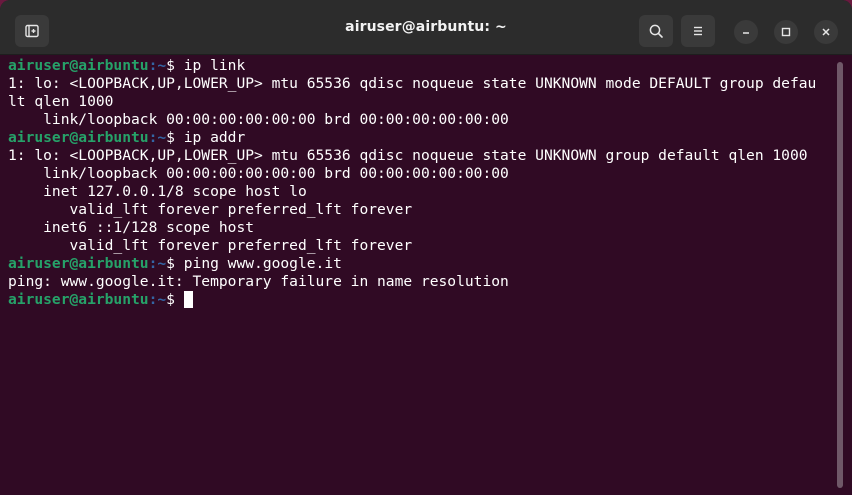 Image resolution: width=852 pixels, height=495 pixels. I want to click on command-text: ping www.google.it, so click(262, 263).